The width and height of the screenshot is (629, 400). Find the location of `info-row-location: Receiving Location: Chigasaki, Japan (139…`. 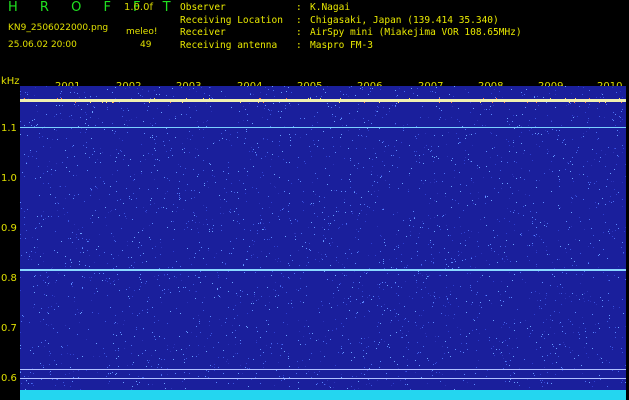

info-row-location: Receiving Location: Chigasaki, Japan (139… is located at coordinates (339, 20).